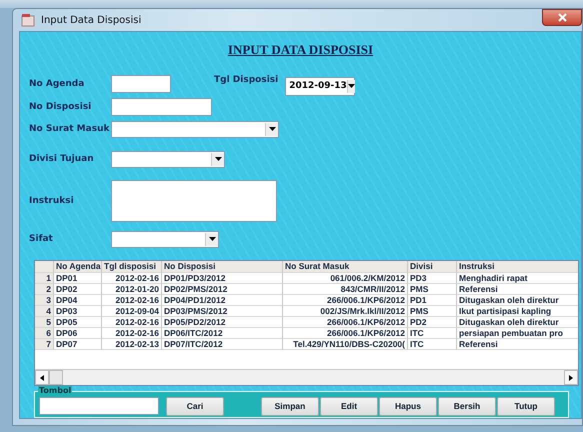 This screenshot has height=432, width=583. I want to click on action-button: Hapus, so click(408, 406).